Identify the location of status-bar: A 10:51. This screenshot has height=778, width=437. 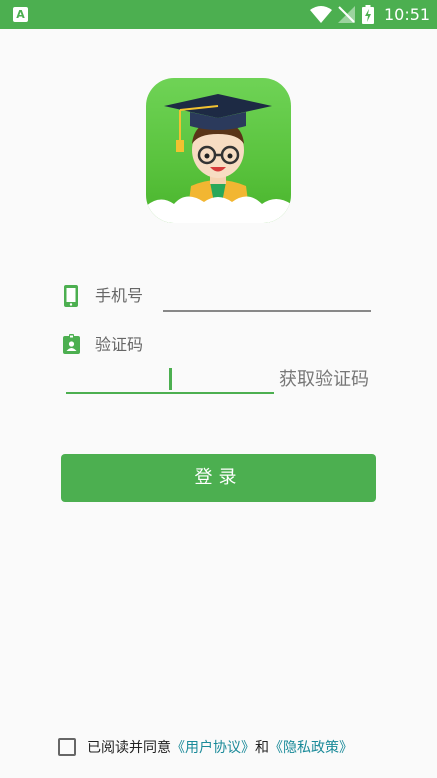
(218, 14).